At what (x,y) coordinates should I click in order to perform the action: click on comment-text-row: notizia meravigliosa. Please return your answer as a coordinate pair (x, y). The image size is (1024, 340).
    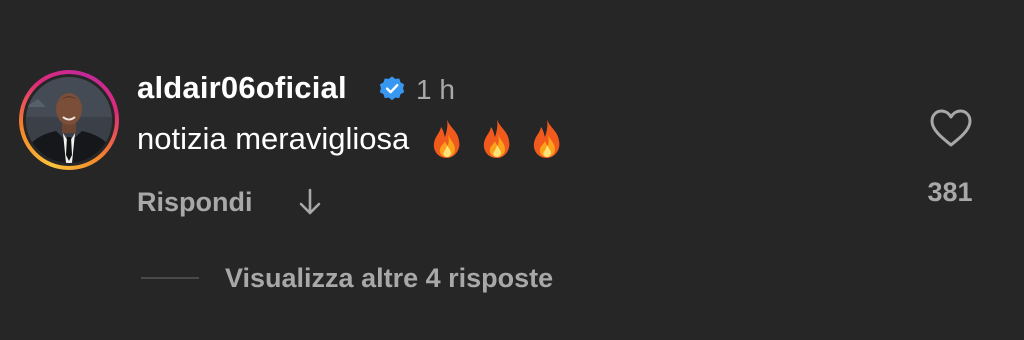
    Looking at the image, I should click on (352, 139).